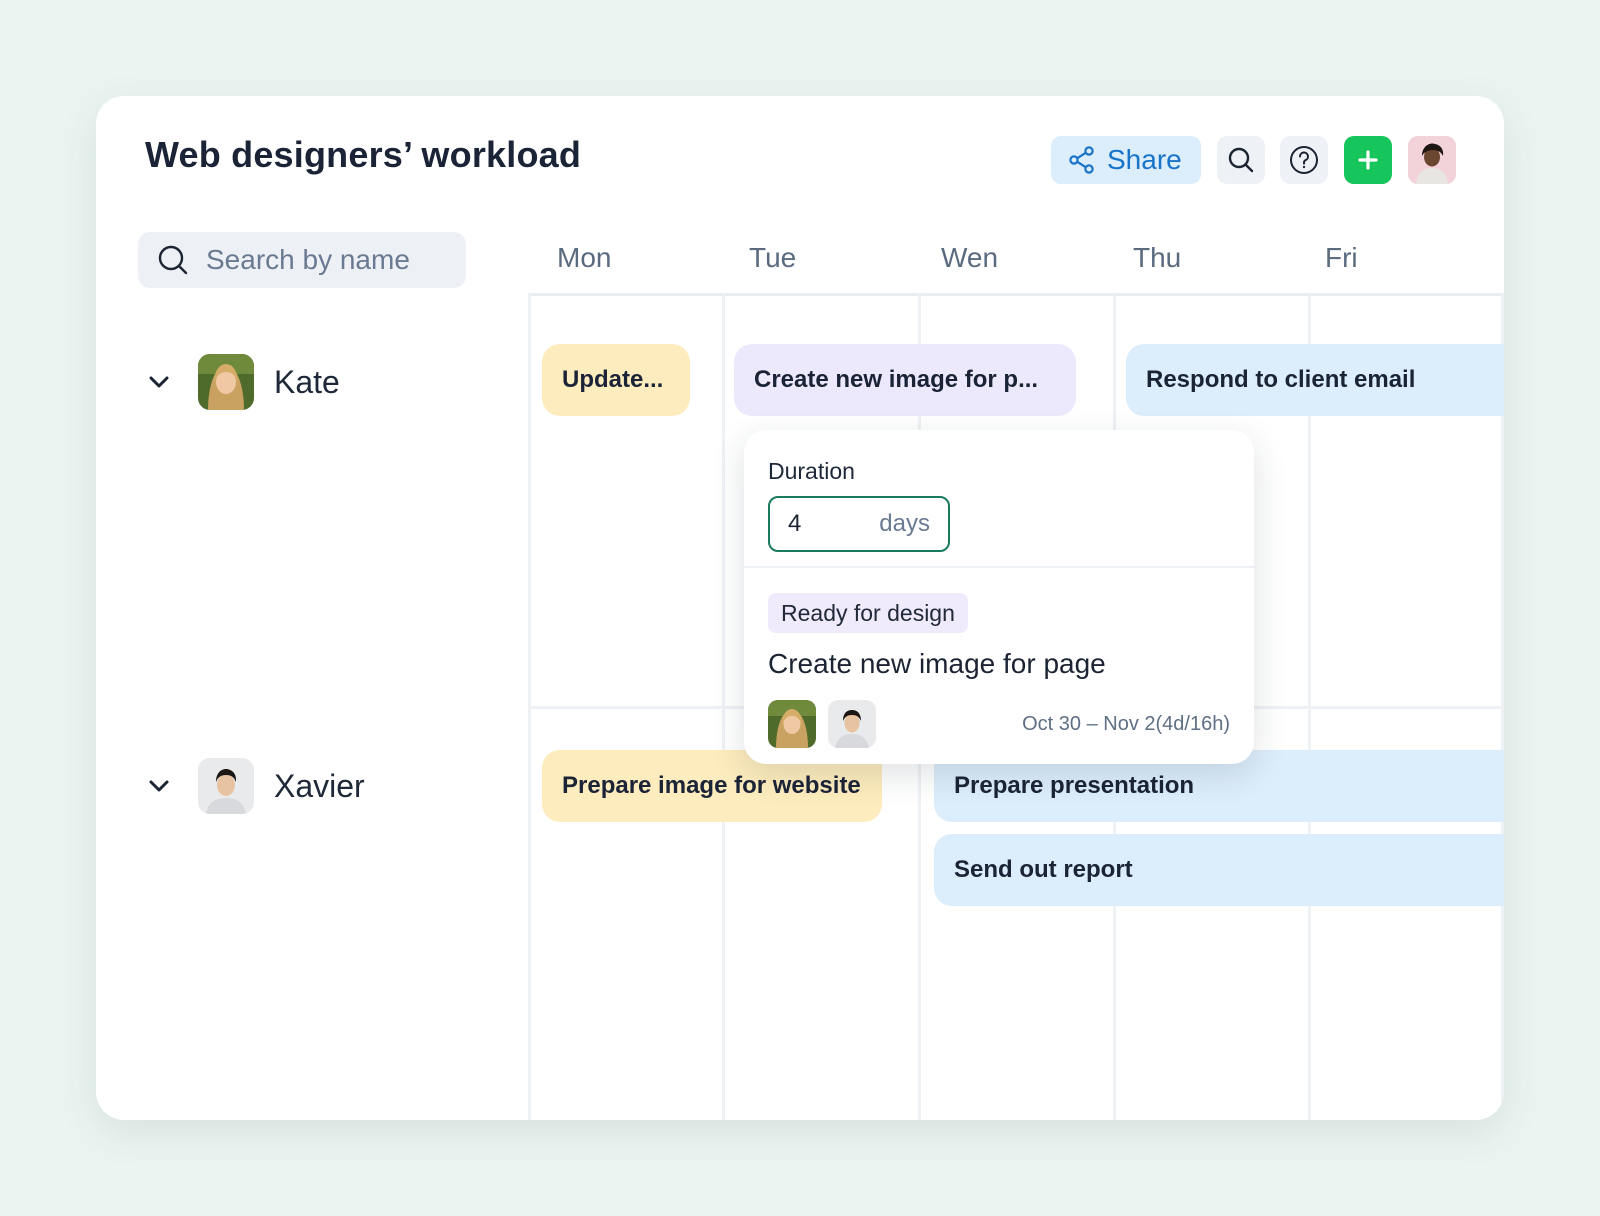  Describe the element at coordinates (1281, 379) in the screenshot. I see `task-label: Respond to client email` at that location.